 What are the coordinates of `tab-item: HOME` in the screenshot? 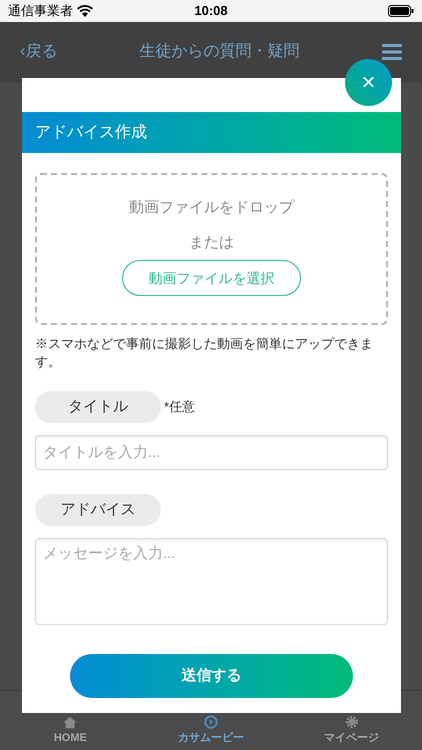 It's located at (70, 731).